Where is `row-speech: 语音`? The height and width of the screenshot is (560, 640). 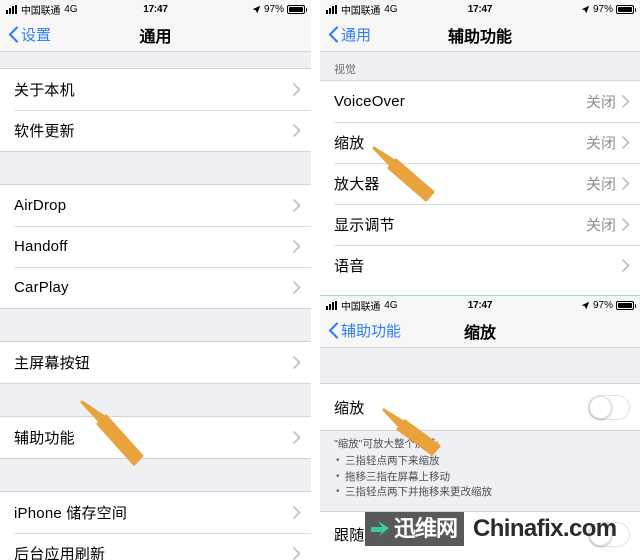 row-speech: 语音 is located at coordinates (480, 265).